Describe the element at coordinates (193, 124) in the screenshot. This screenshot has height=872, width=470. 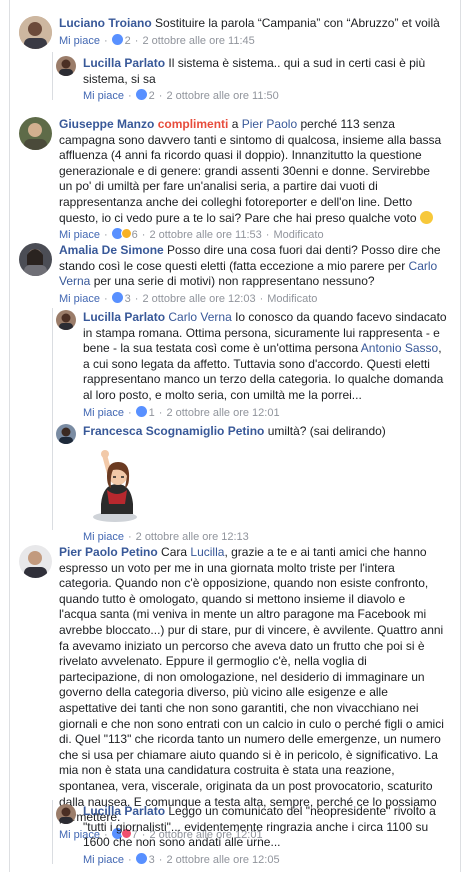
I see `complimenti-badge: complimenti` at that location.